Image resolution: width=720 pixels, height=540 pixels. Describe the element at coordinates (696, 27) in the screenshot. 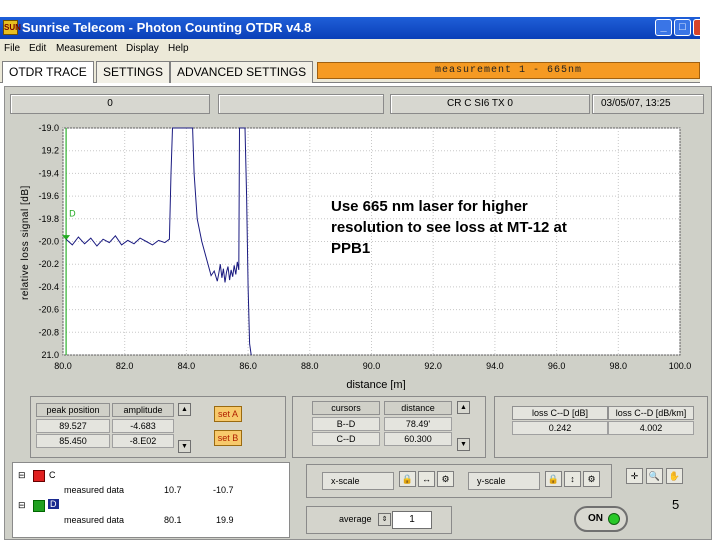

I see `close-icon` at that location.